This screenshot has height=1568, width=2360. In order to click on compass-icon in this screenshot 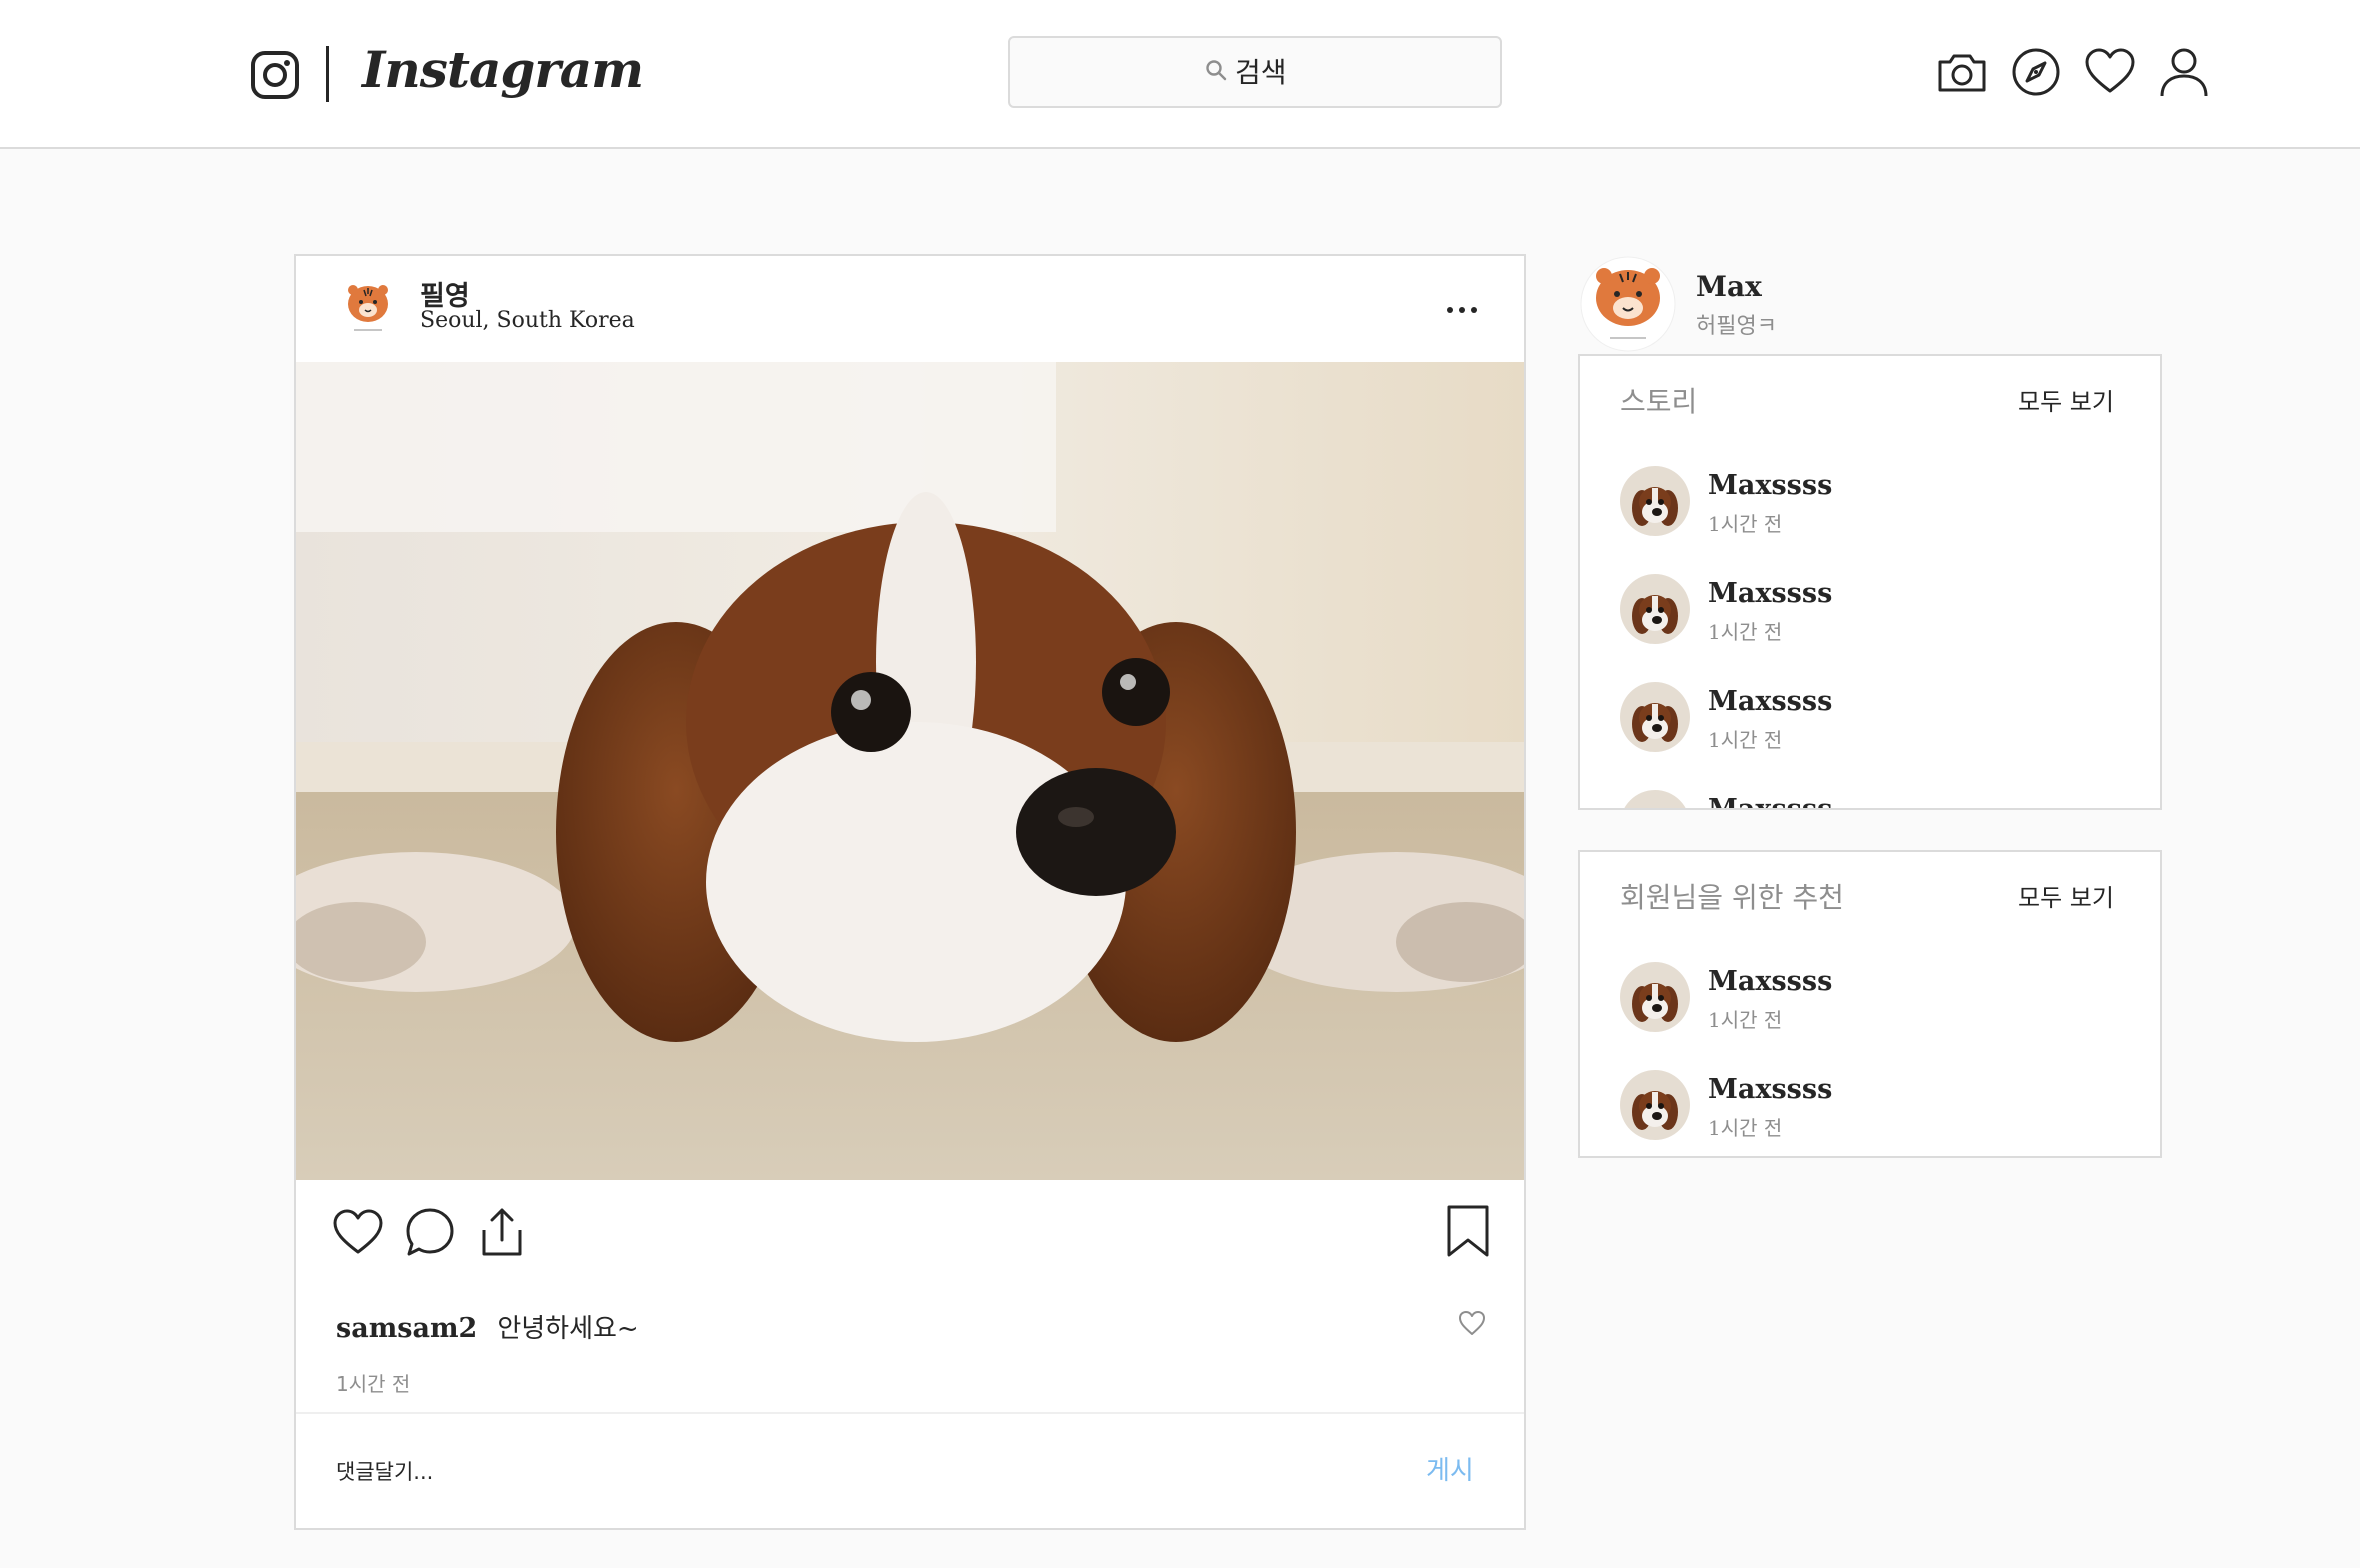, I will do `click(2036, 72)`.